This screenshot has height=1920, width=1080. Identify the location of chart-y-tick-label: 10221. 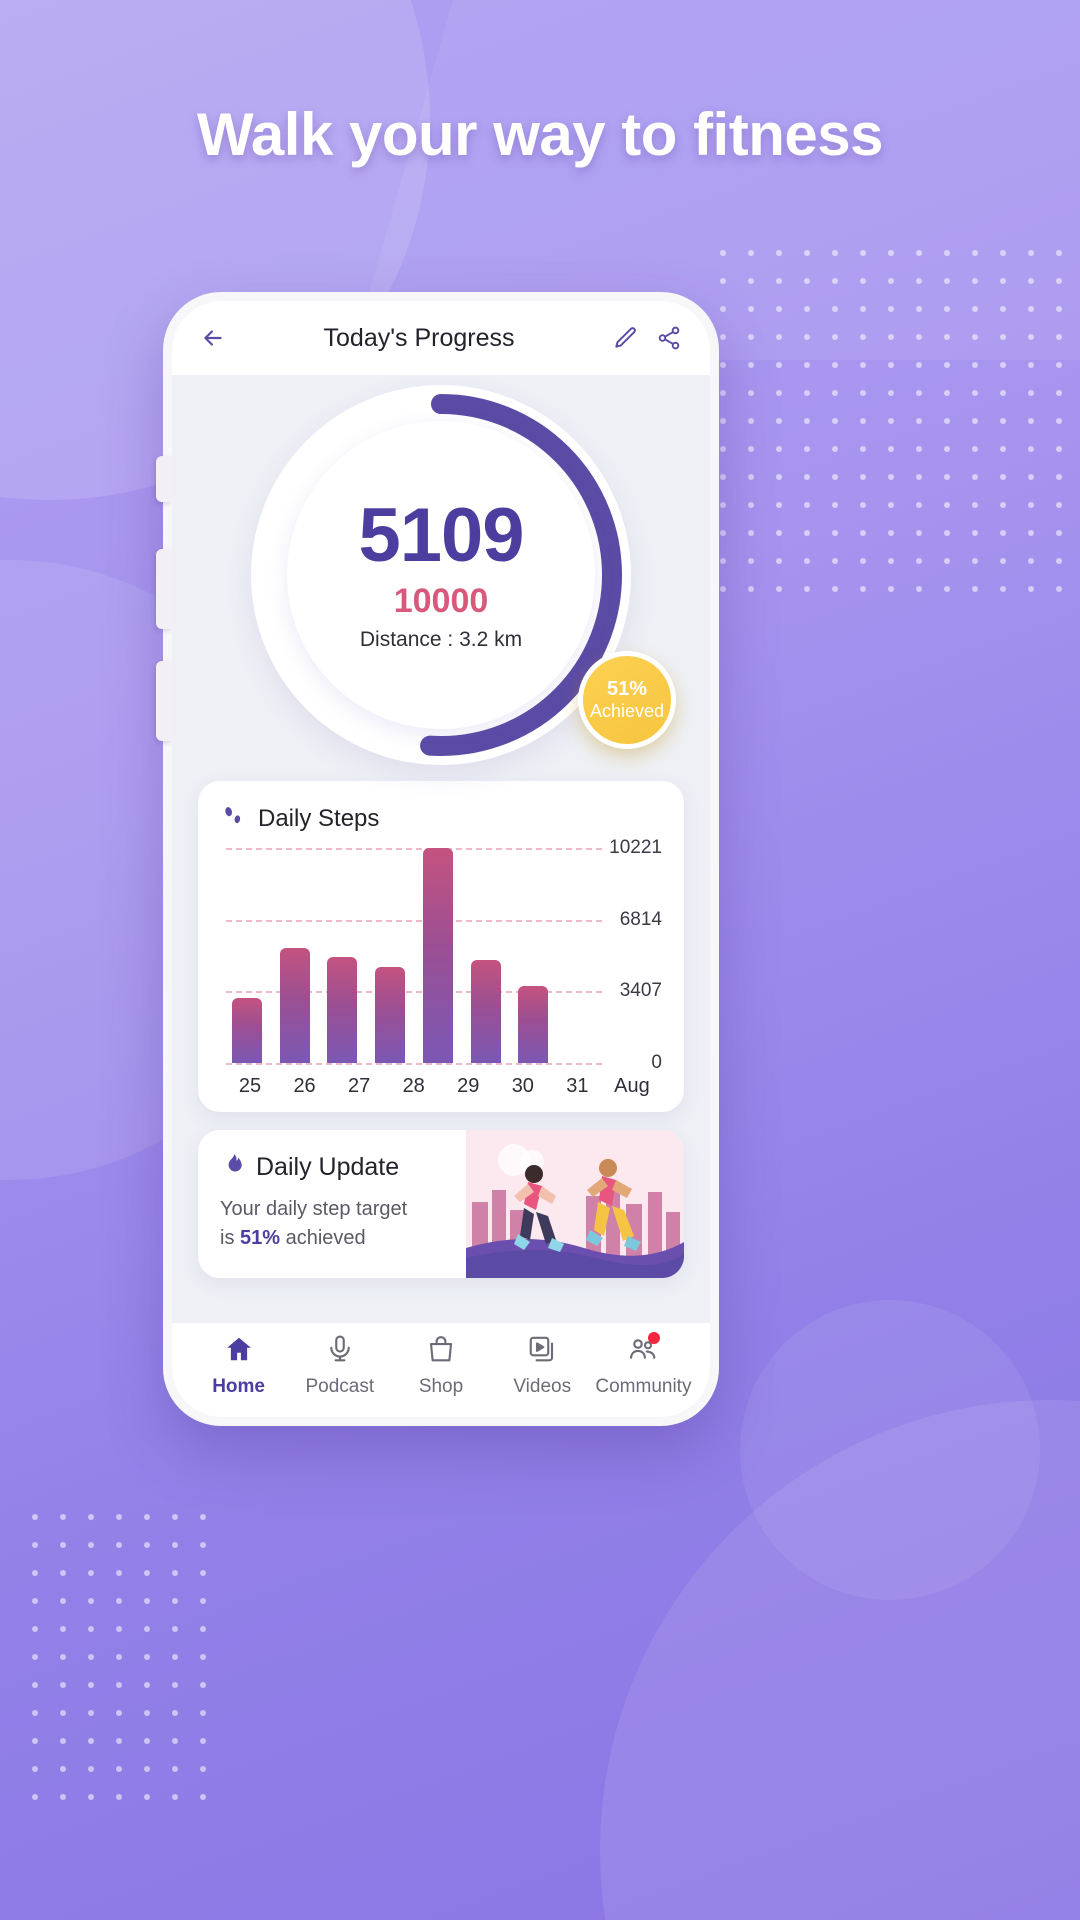
(635, 847).